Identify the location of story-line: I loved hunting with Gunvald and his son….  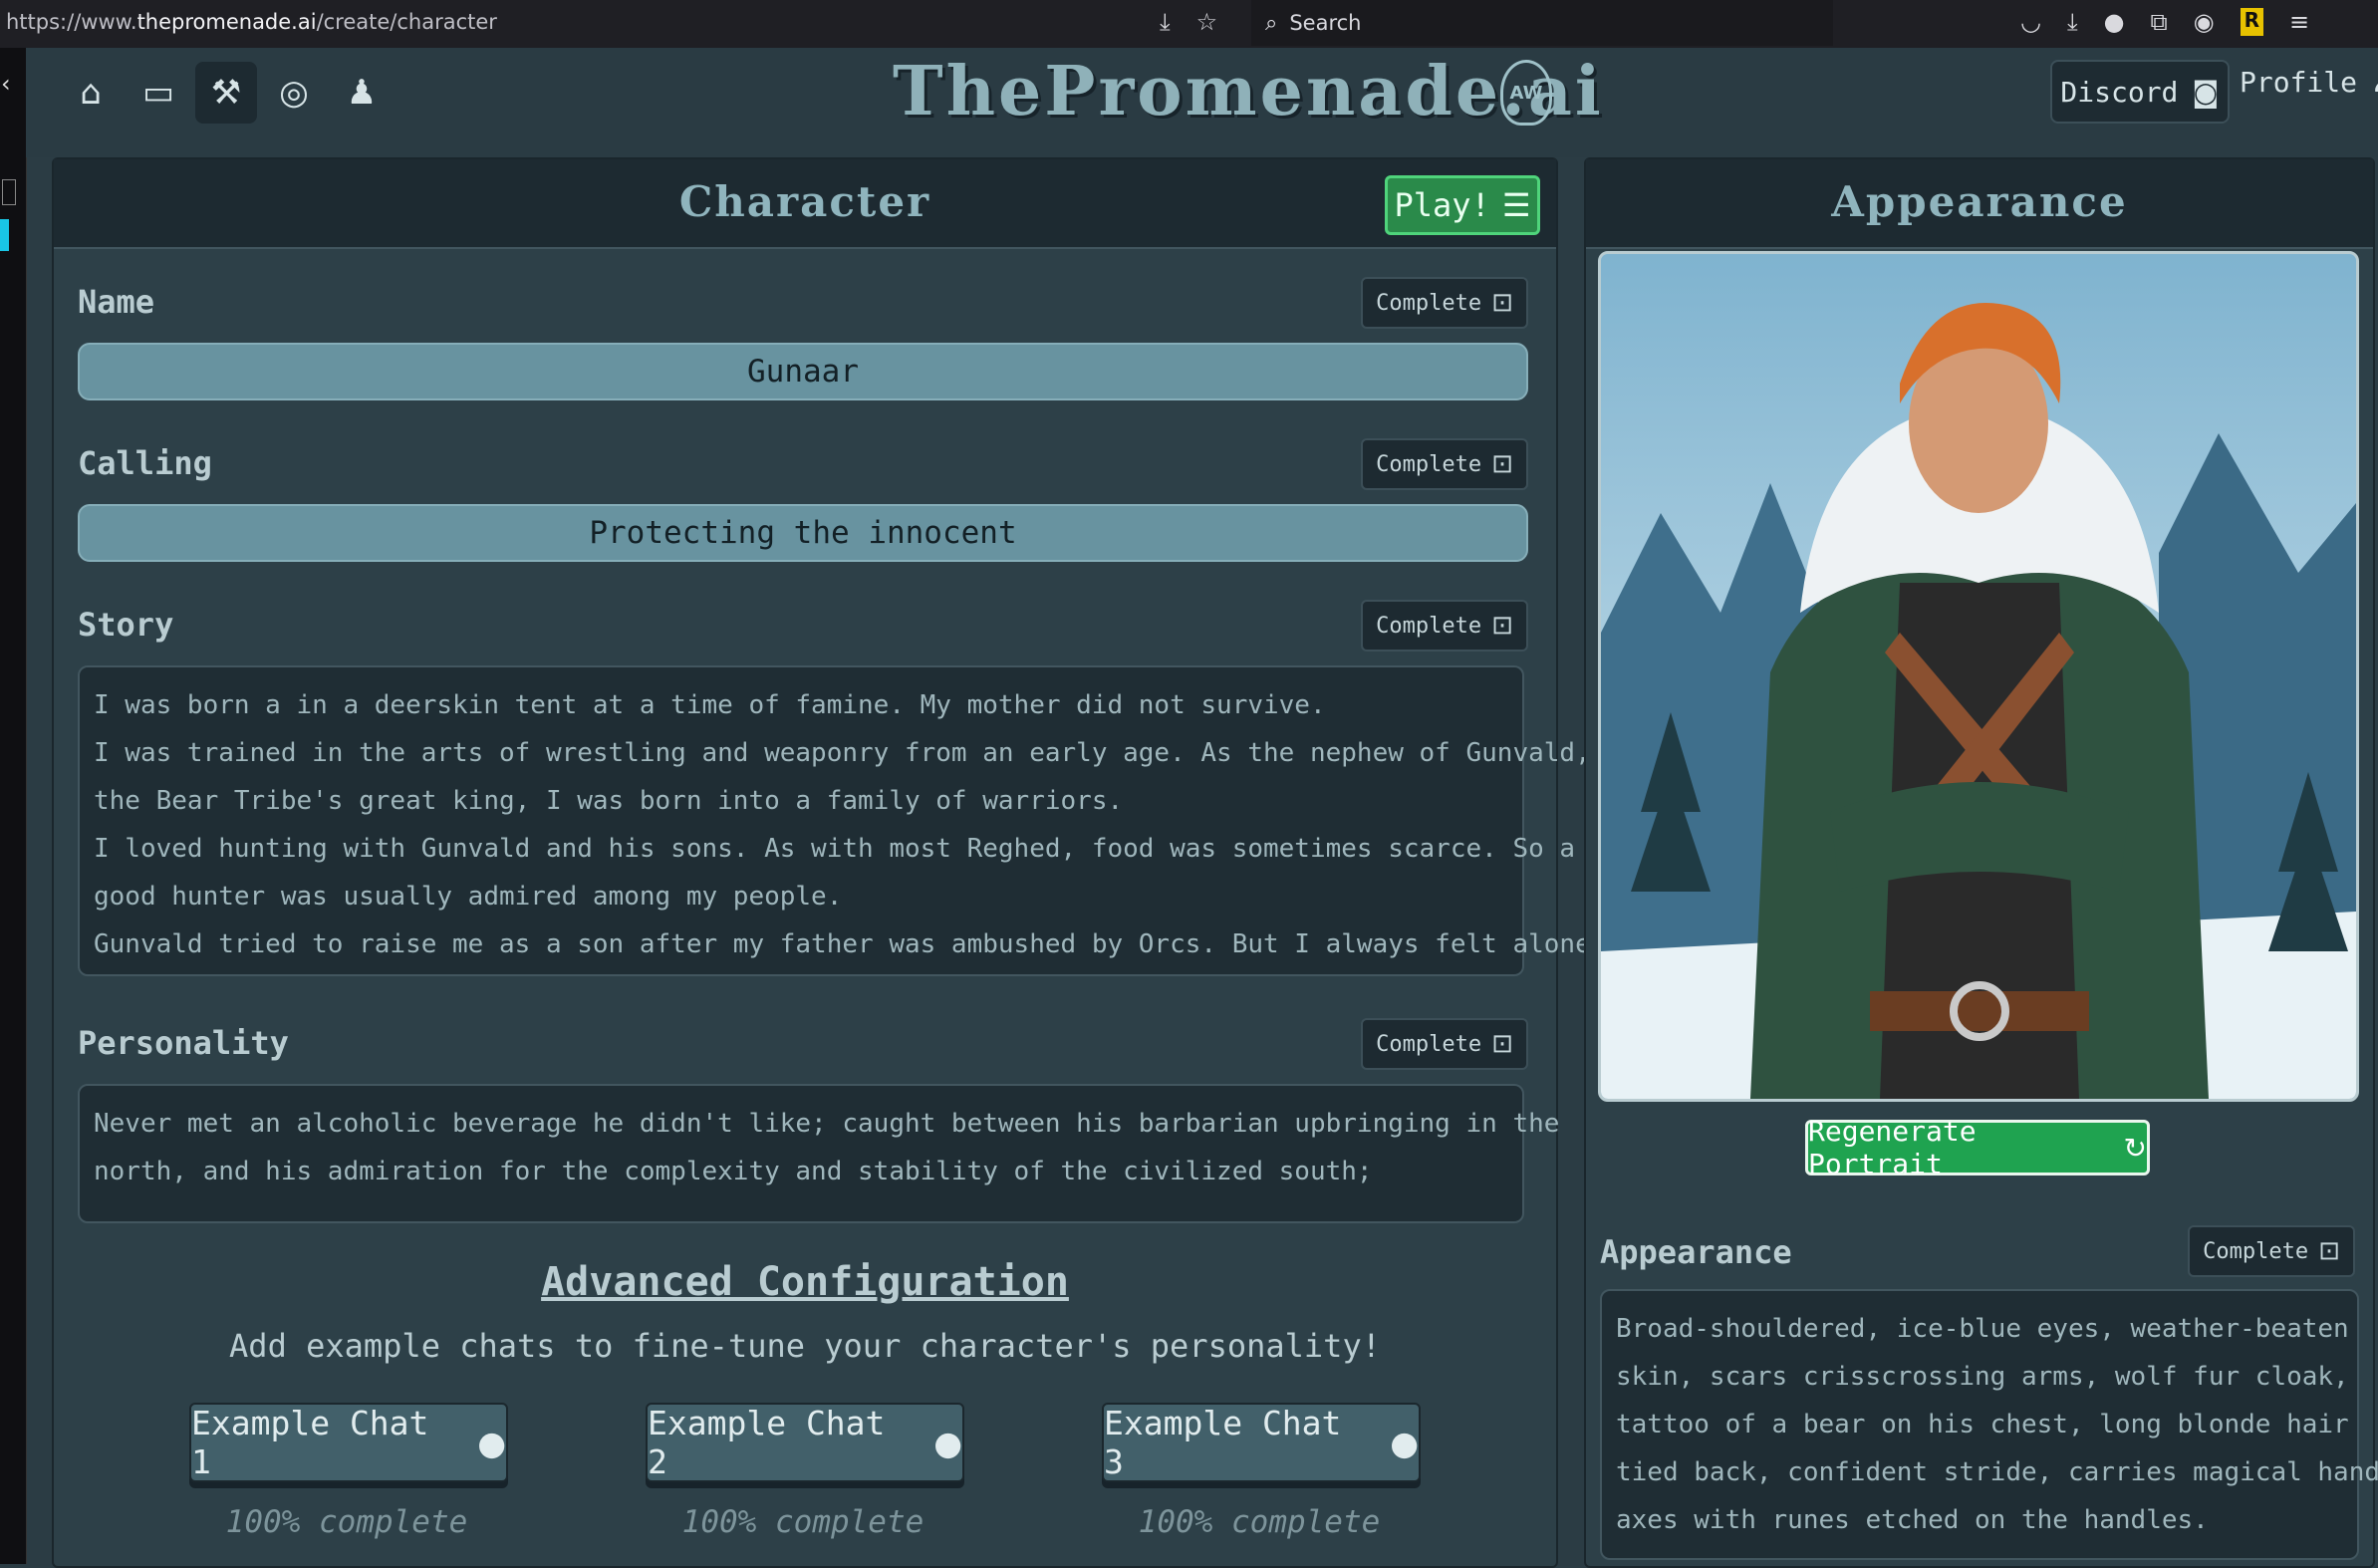
(835, 849).